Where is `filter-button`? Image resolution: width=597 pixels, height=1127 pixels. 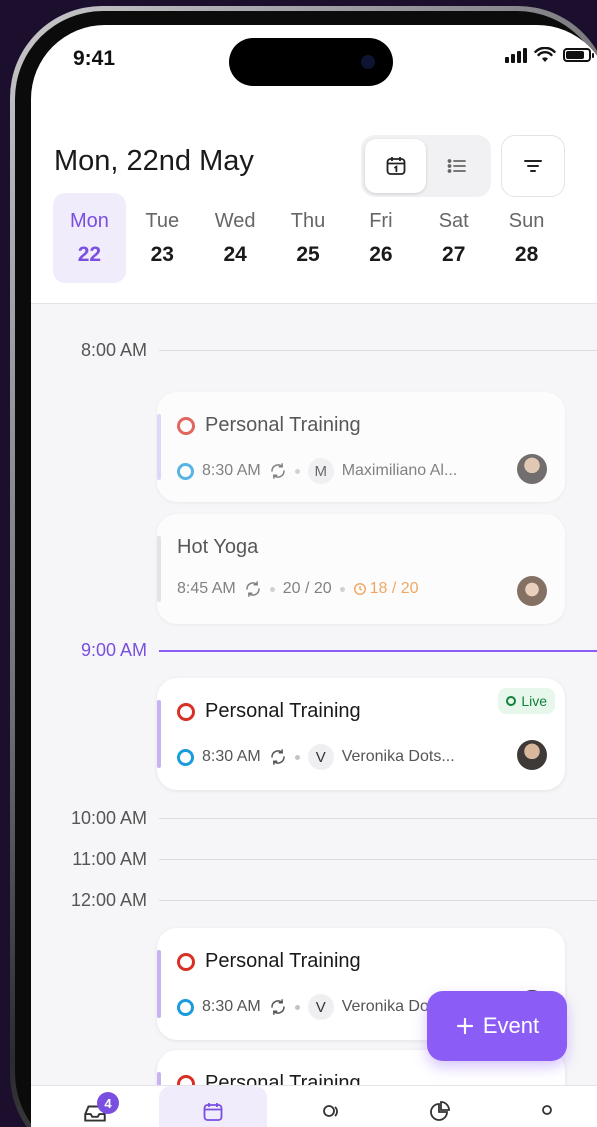
filter-button is located at coordinates (533, 166).